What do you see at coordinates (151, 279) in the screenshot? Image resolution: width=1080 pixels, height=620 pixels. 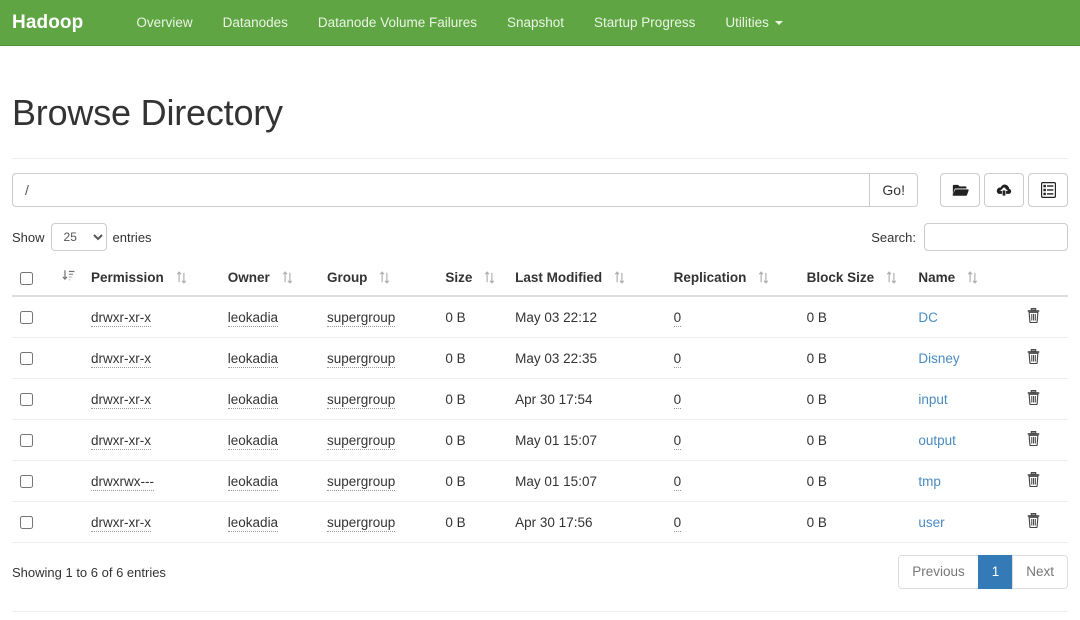 I see `column-header-permission: Permission` at bounding box center [151, 279].